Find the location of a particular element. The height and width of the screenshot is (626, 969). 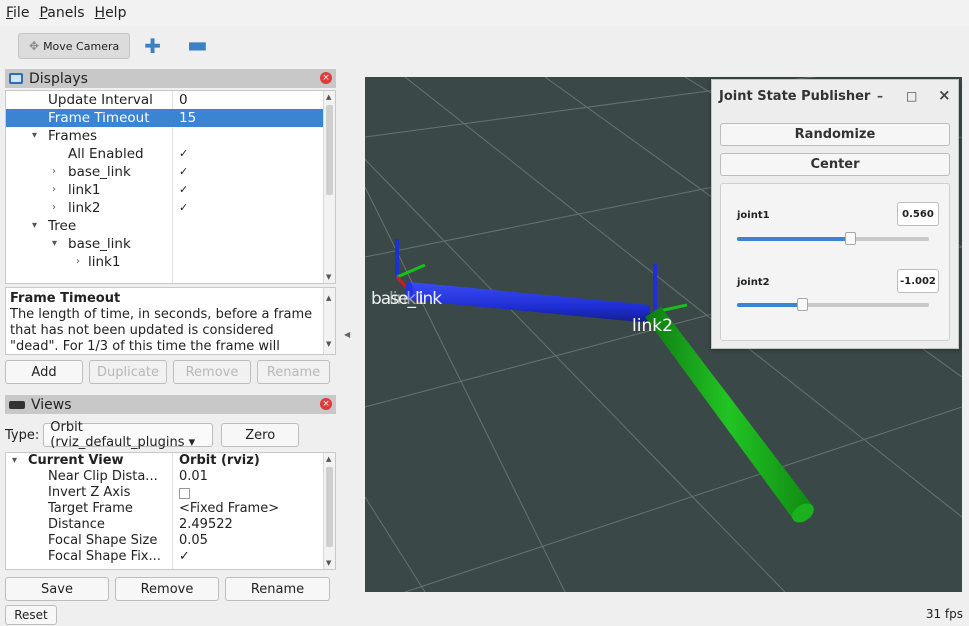

joint1-value-field: 0.560 is located at coordinates (918, 214).